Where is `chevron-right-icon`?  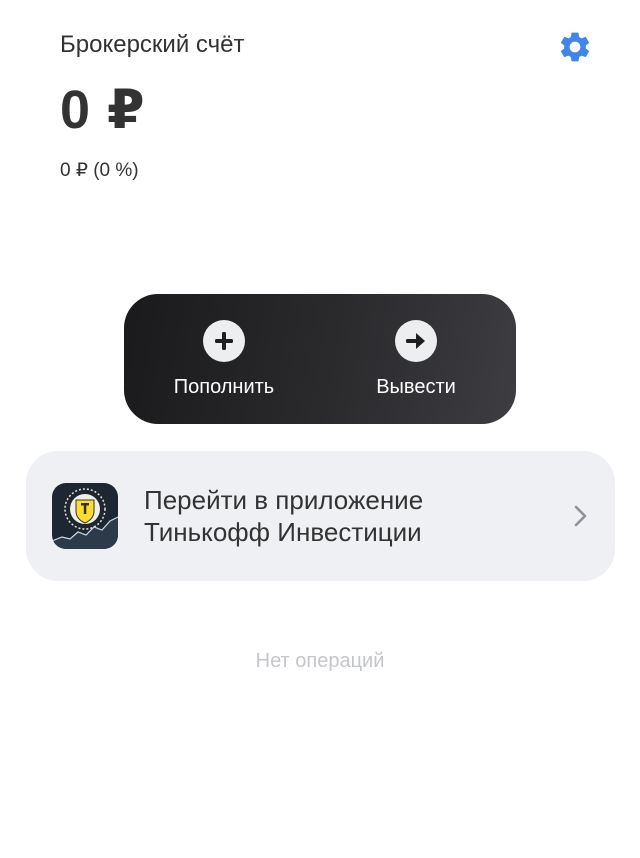 chevron-right-icon is located at coordinates (580, 516).